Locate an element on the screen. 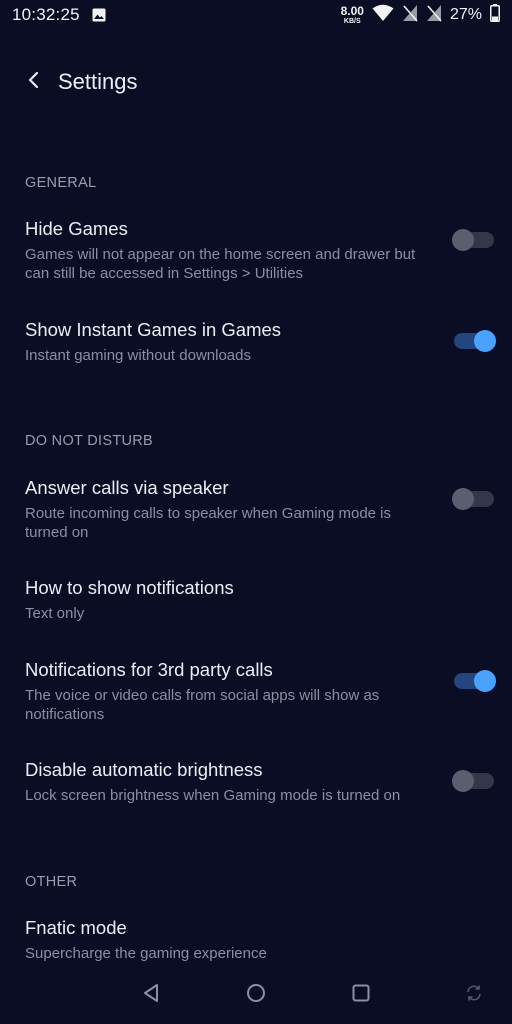 This screenshot has width=512, height=1024. section-header-do-not-disturb: DO NOT DISTURB is located at coordinates (89, 441).